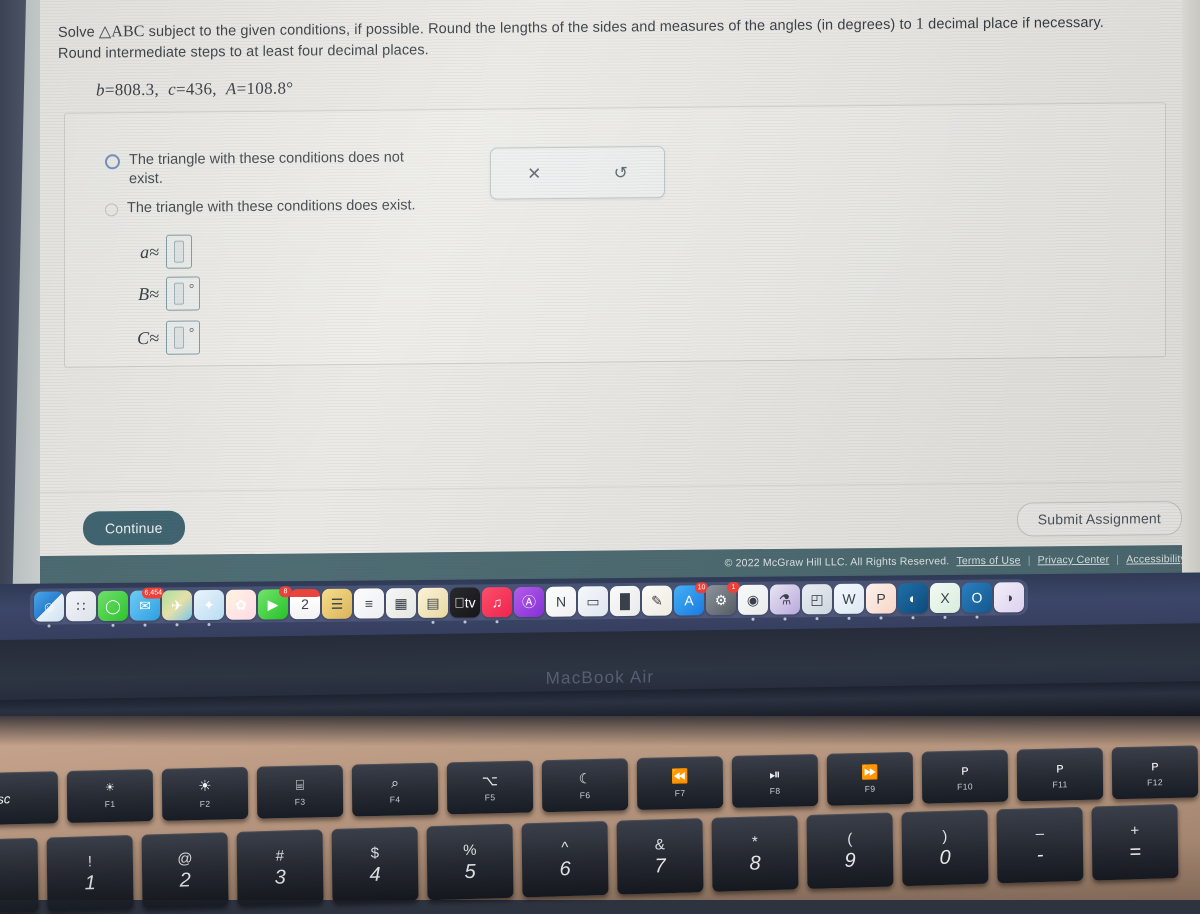 Image resolution: width=1200 pixels, height=914 pixels. Describe the element at coordinates (110, 796) in the screenshot. I see `key-brightness-down: ☀ F1` at that location.